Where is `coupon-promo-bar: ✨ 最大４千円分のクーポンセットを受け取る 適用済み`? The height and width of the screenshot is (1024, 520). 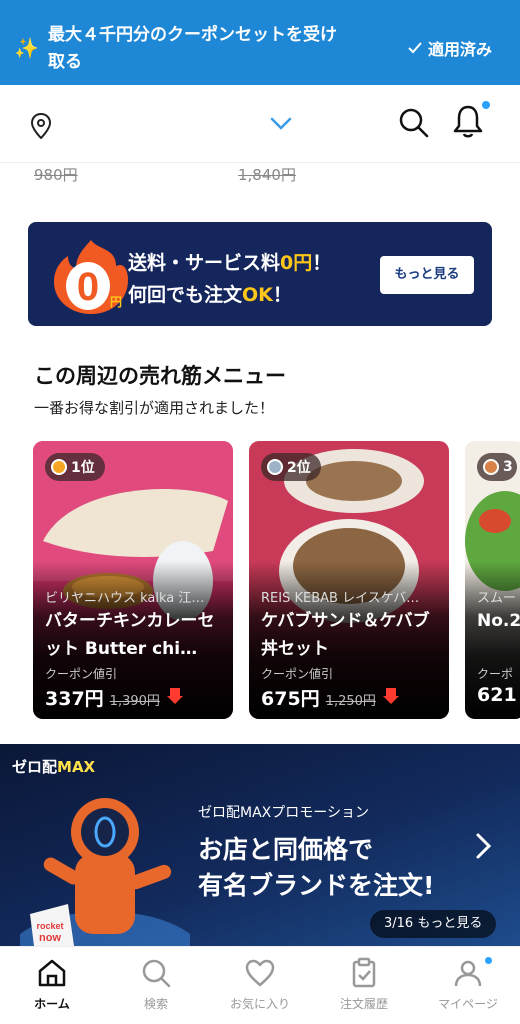 coupon-promo-bar: ✨ 最大４千円分のクーポンセットを受け取る 適用済み is located at coordinates (260, 42).